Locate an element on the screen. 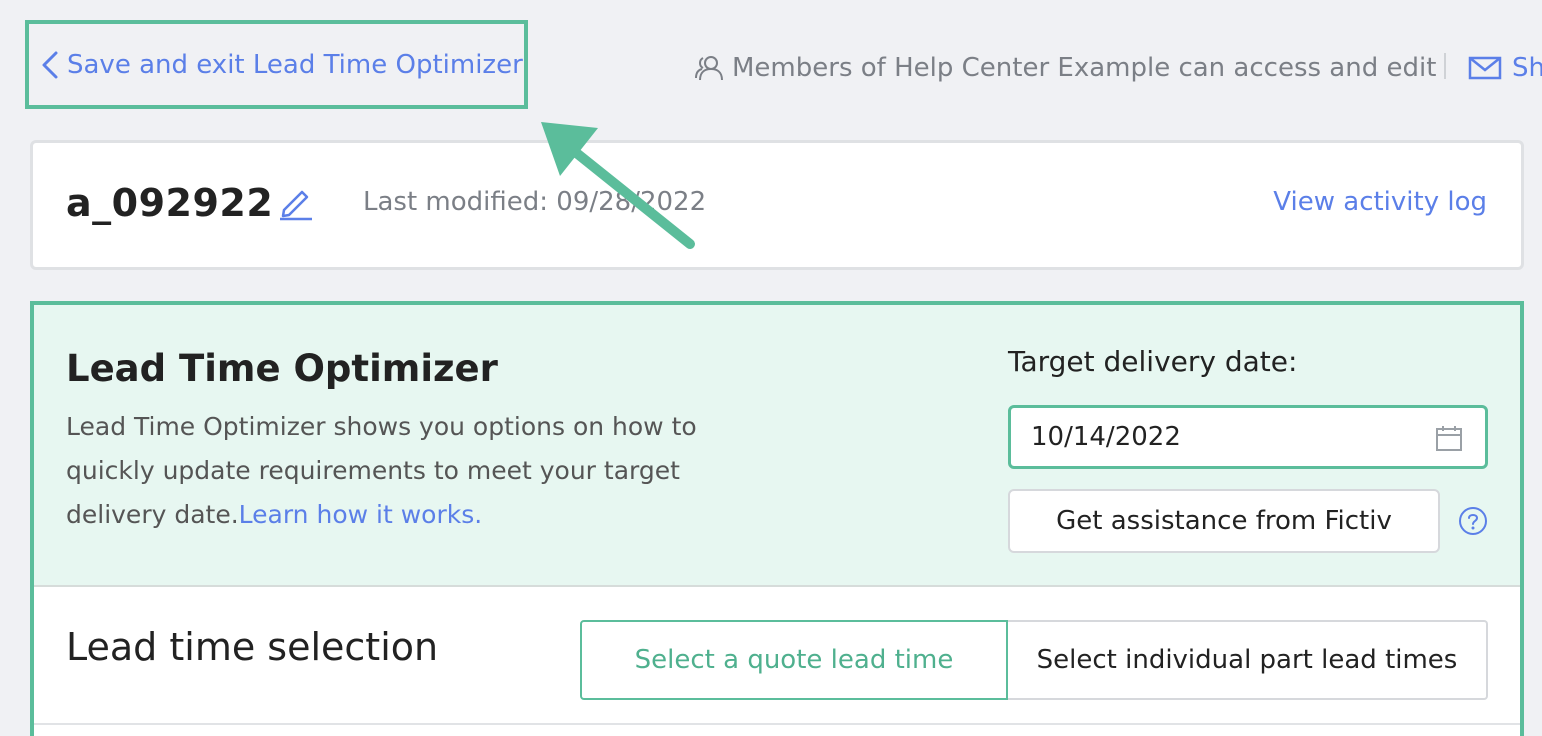  edit-pencil-icon is located at coordinates (295, 202).